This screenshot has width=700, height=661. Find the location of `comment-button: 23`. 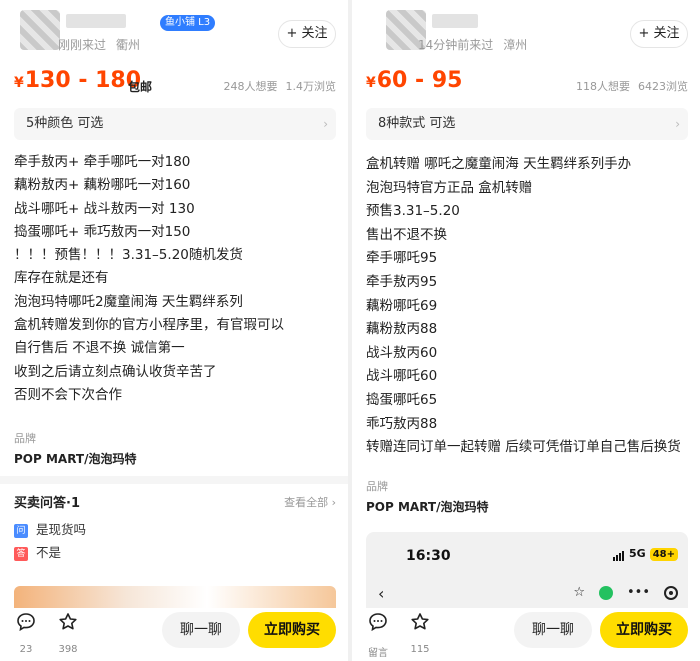

comment-button: 23 is located at coordinates (26, 633).